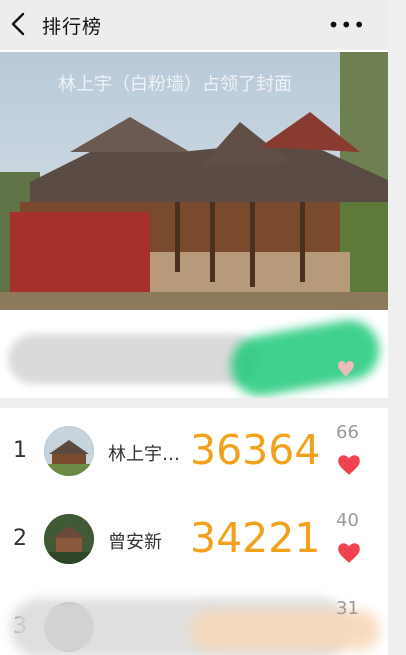 This screenshot has width=406, height=655. What do you see at coordinates (347, 25) in the screenshot?
I see `more-dots-icon: •••` at bounding box center [347, 25].